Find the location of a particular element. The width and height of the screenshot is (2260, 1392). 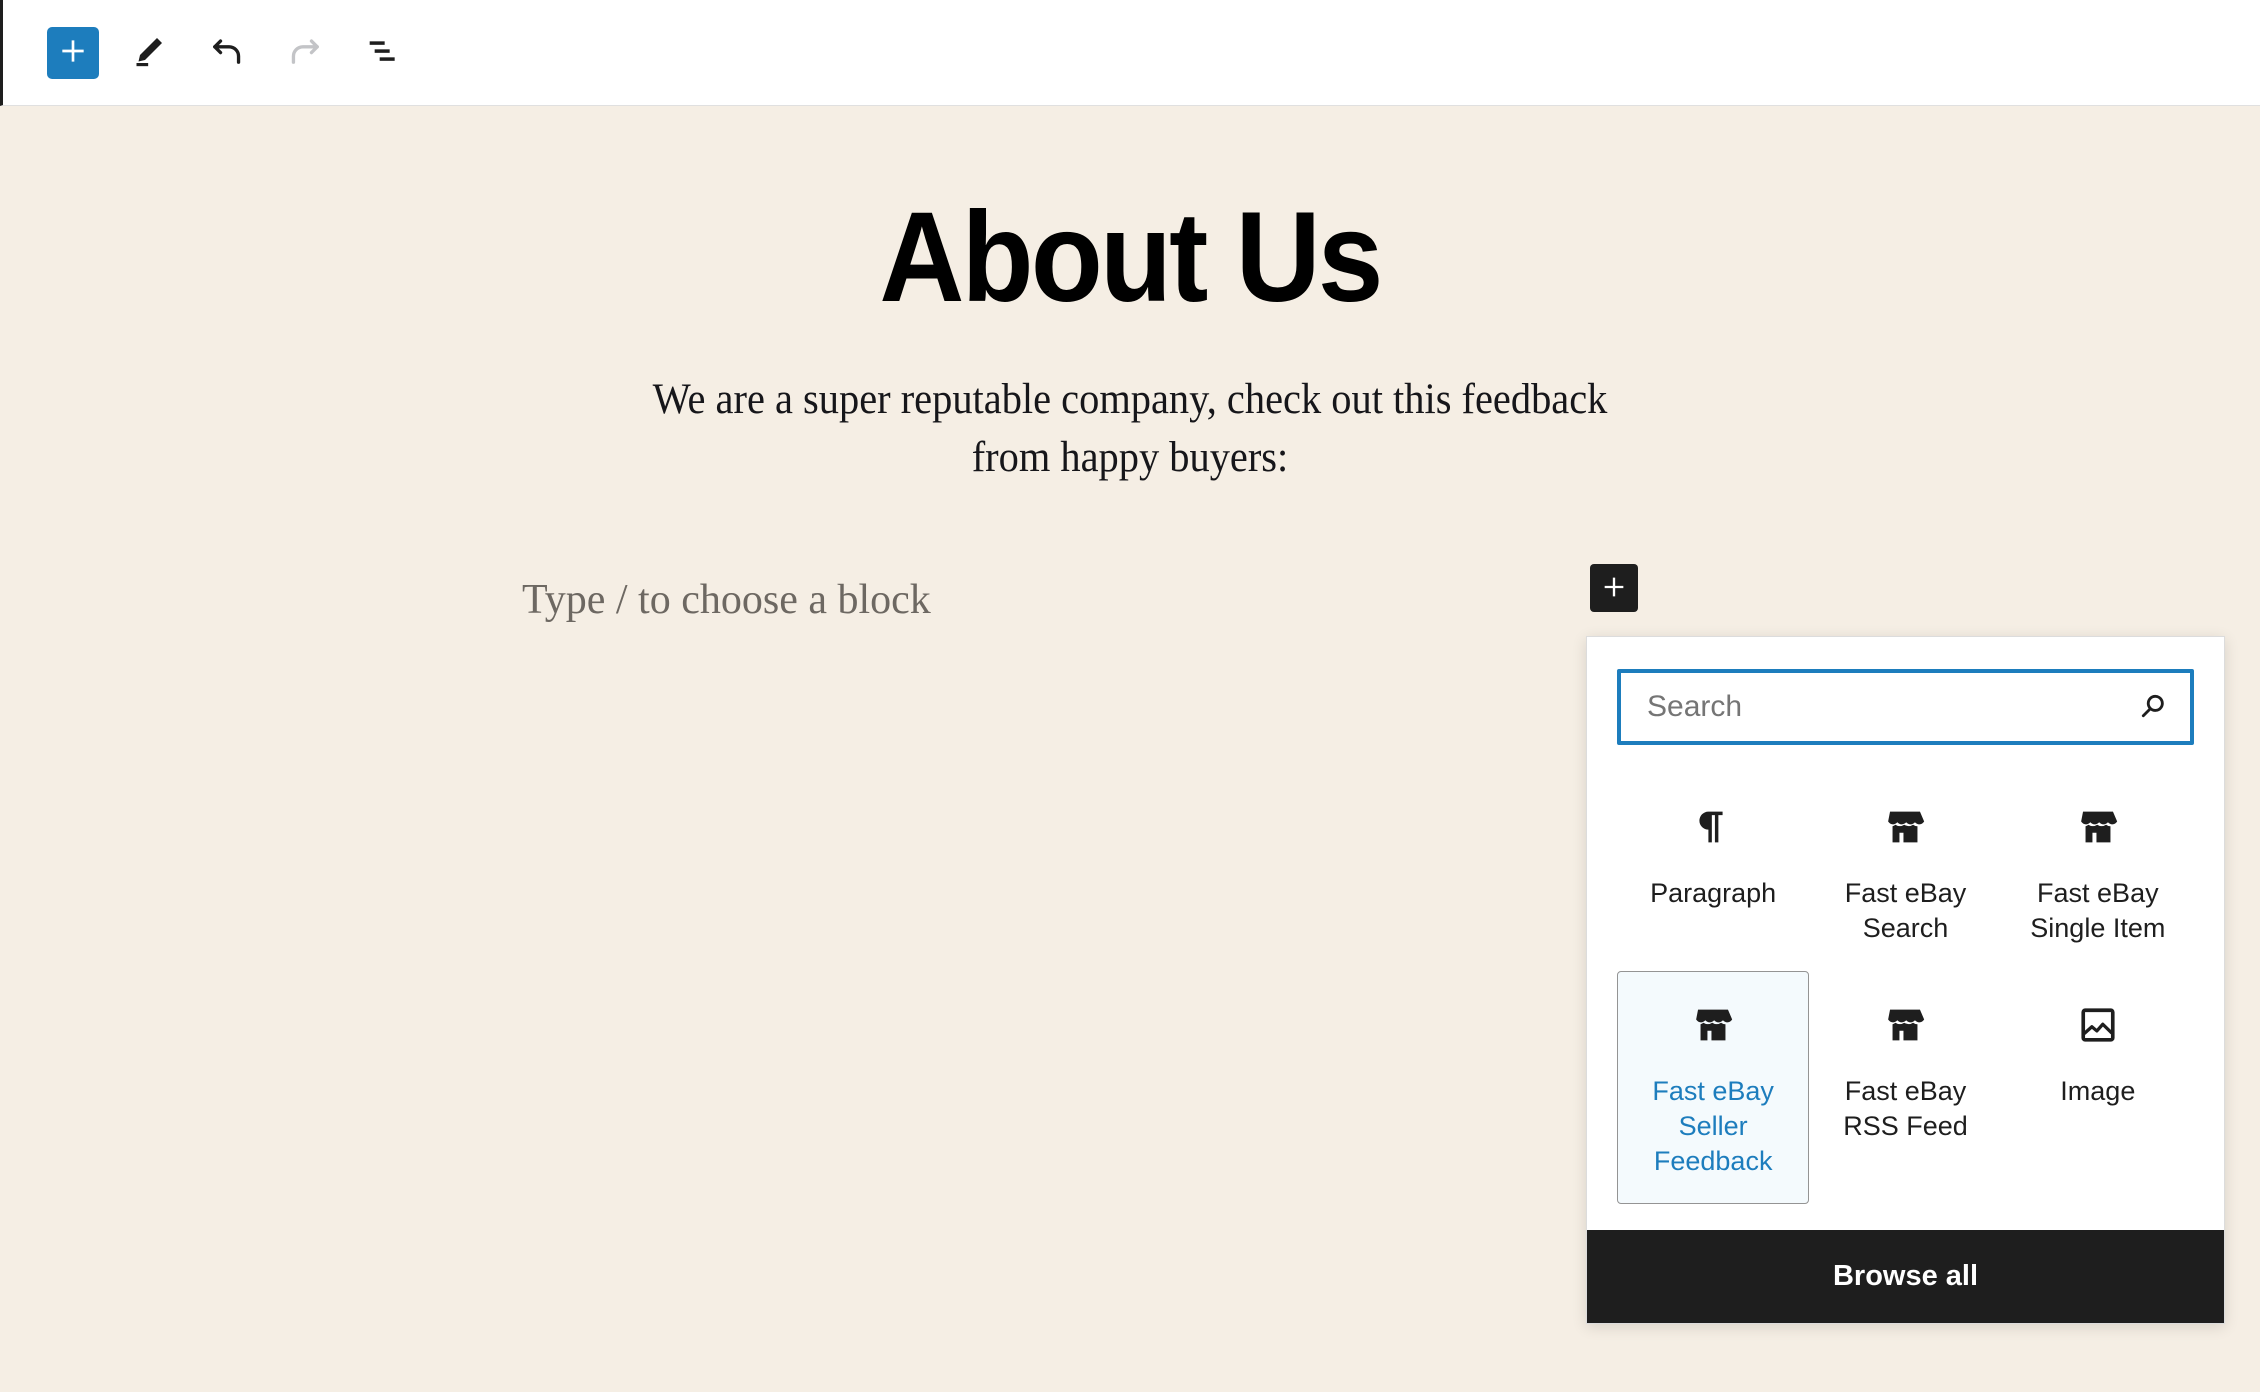

block-item-fast-ebay-seller-feedback: Fast eBay Seller Feedback is located at coordinates (1713, 1088).